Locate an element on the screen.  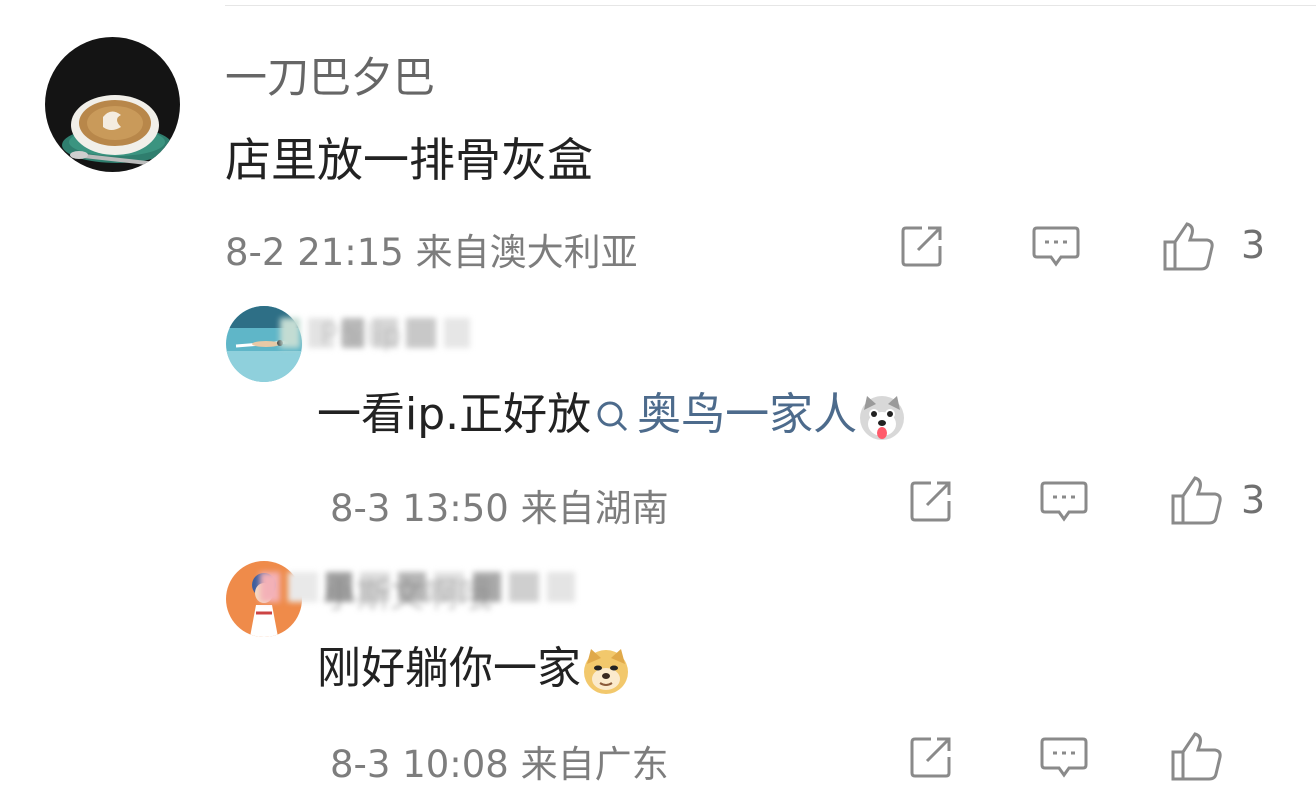
search-term: 奥鸟一家人 is located at coordinates (747, 414).